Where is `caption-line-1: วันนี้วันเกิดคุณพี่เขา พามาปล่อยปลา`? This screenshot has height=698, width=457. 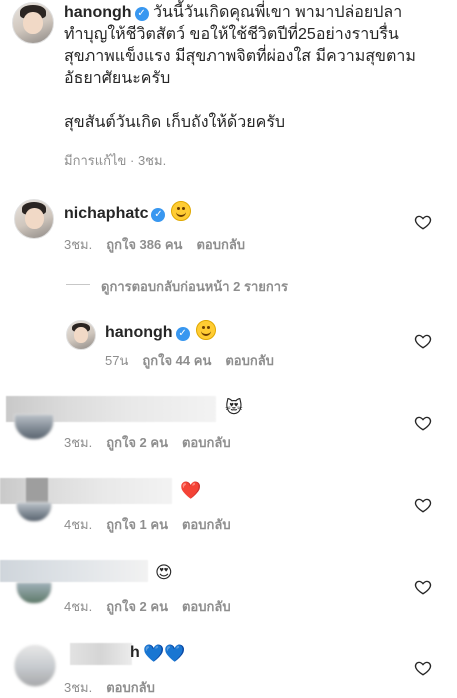 caption-line-1: วันนี้วันเกิดคุณพี่เขา พามาปล่อยปลา is located at coordinates (278, 12).